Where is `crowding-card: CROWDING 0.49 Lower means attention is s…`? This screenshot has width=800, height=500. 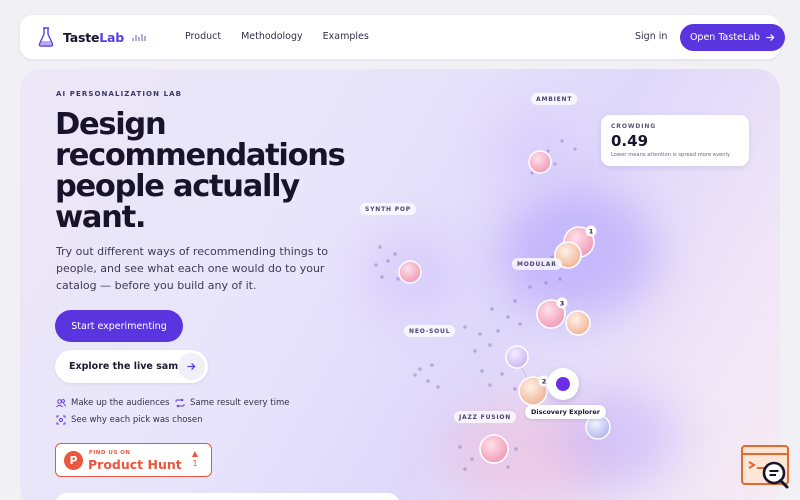 crowding-card: CROWDING 0.49 Lower means attention is s… is located at coordinates (675, 140).